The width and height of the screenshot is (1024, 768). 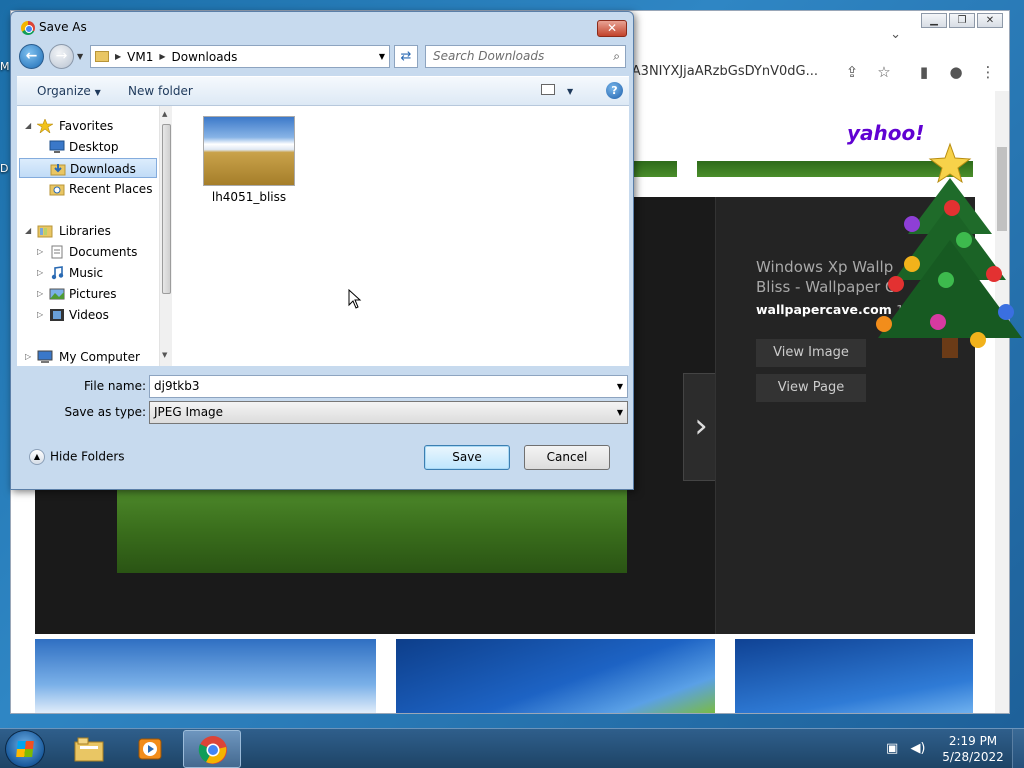 What do you see at coordinates (212, 749) in the screenshot?
I see `taskbar-chrome` at bounding box center [212, 749].